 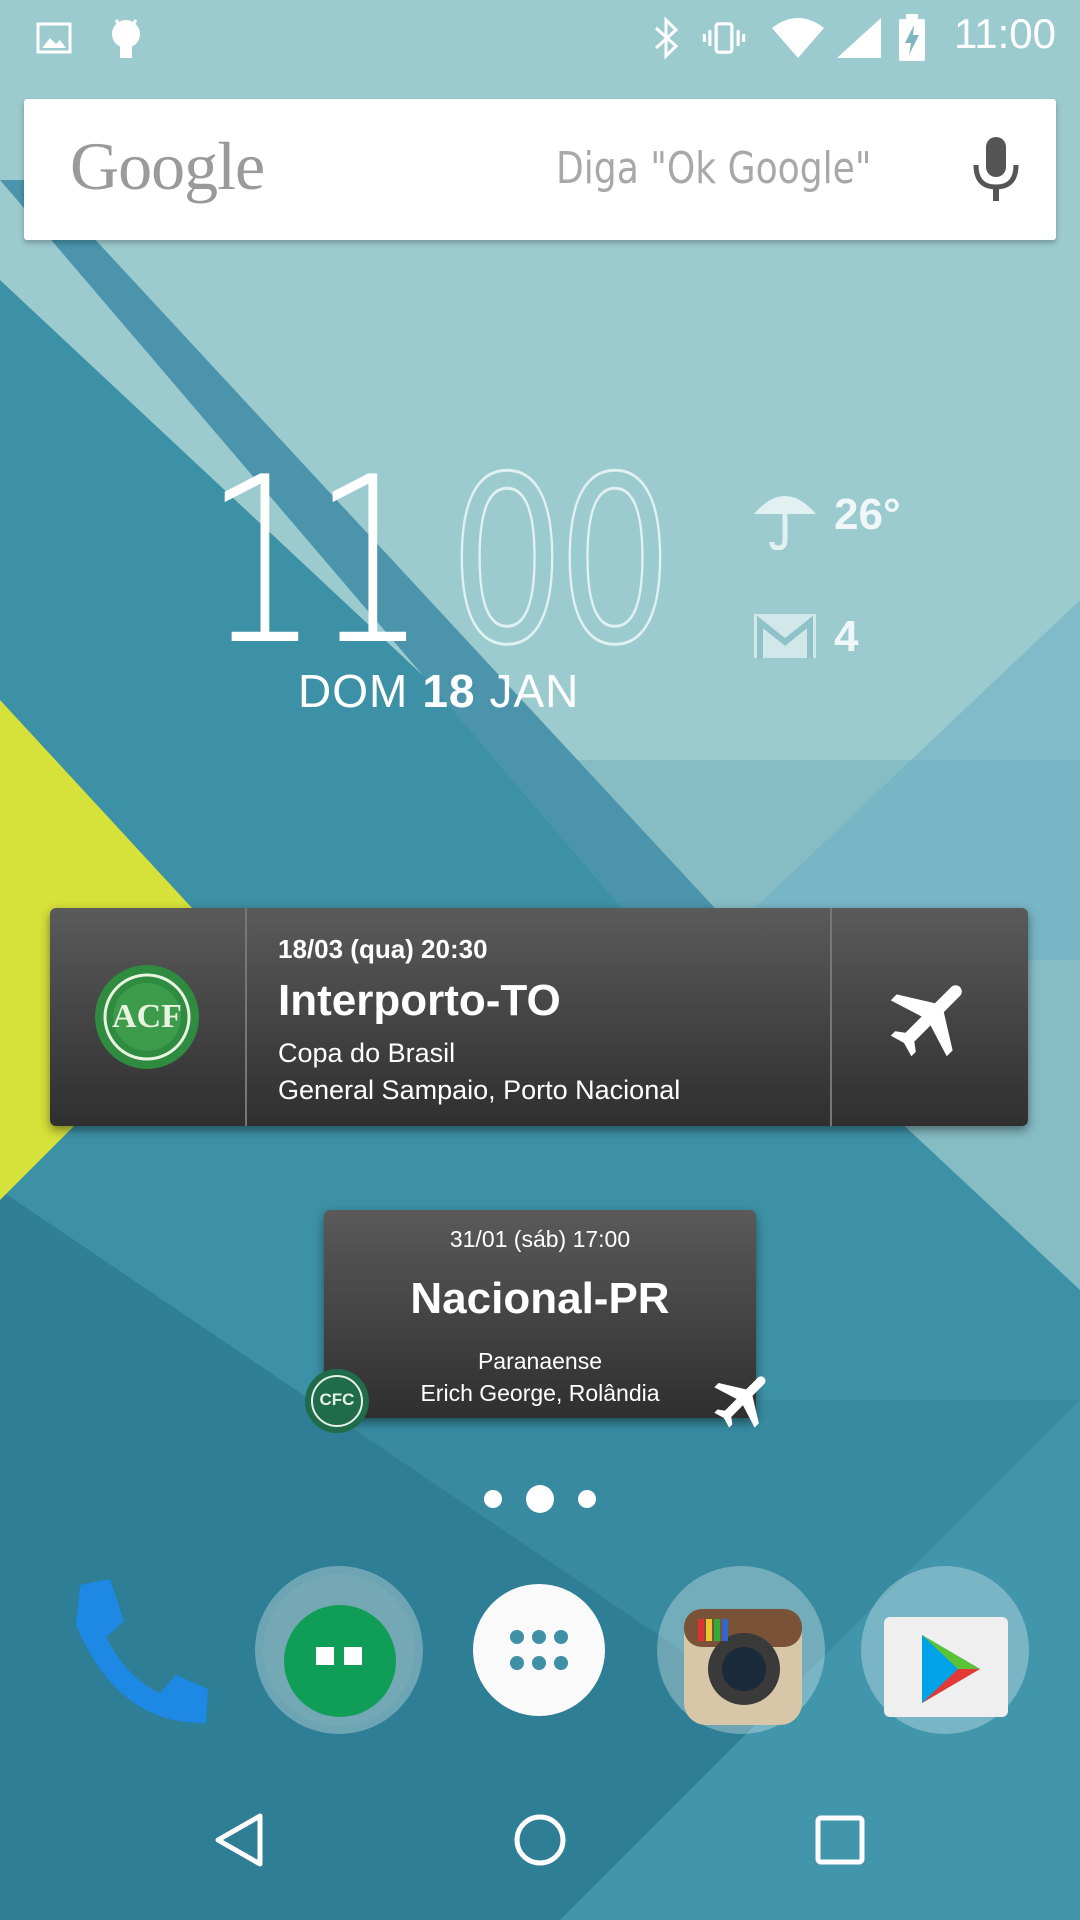 I want to click on google-search-bar: Google Diga "Ok Google", so click(x=540, y=169).